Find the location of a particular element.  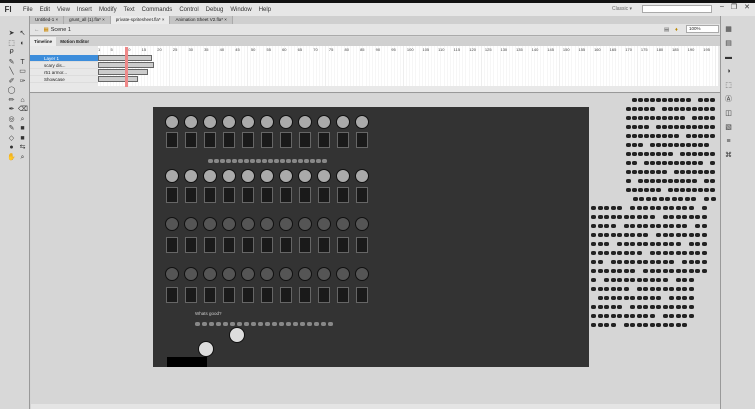

menu-view: View is located at coordinates (63, 10).